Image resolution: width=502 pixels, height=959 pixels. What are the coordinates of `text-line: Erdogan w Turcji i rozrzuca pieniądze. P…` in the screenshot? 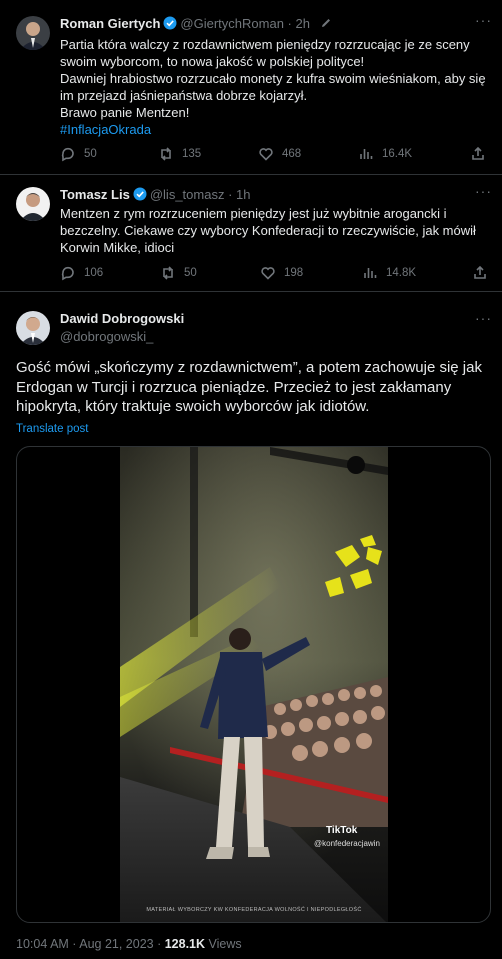 It's located at (234, 387).